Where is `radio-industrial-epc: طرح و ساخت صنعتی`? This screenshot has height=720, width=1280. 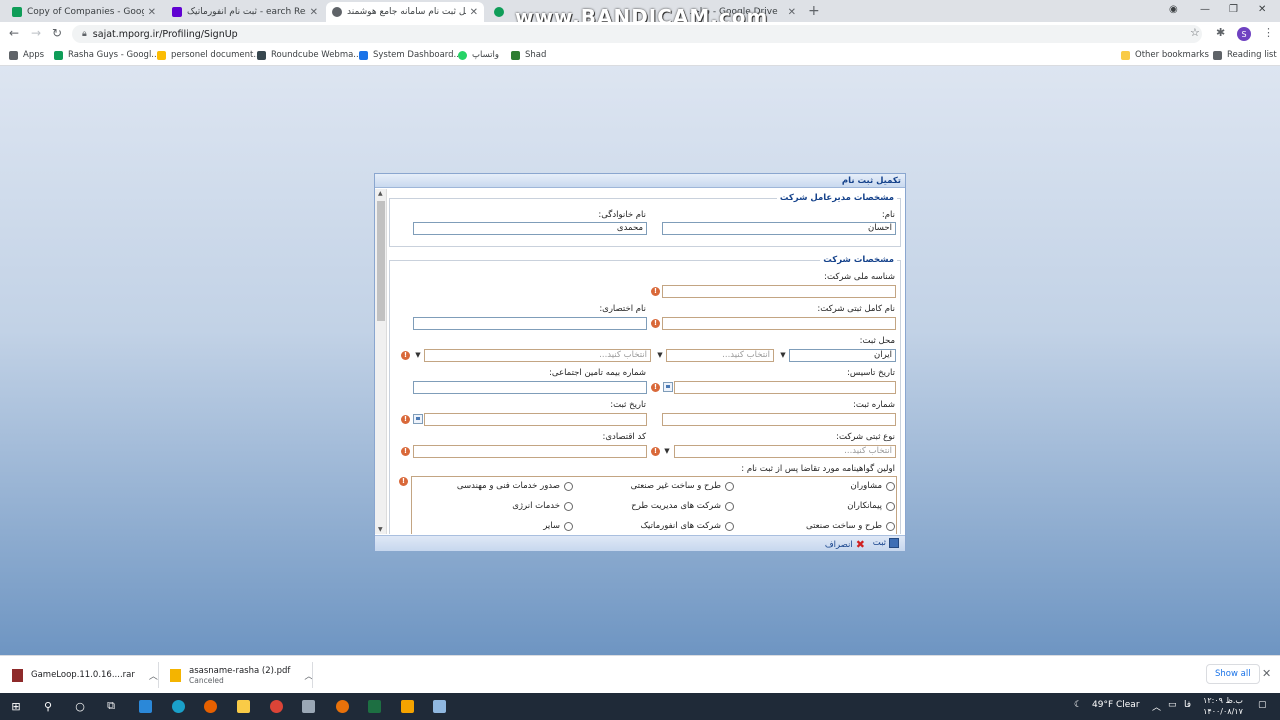 radio-industrial-epc: طرح و ساخت صنعتی is located at coordinates (850, 526).